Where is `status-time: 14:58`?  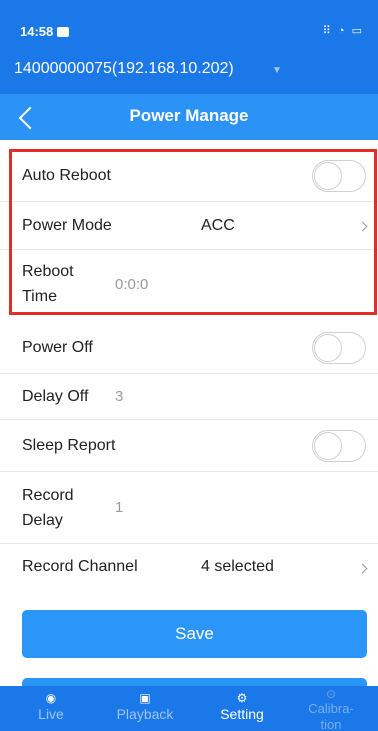 status-time: 14:58 is located at coordinates (45, 31).